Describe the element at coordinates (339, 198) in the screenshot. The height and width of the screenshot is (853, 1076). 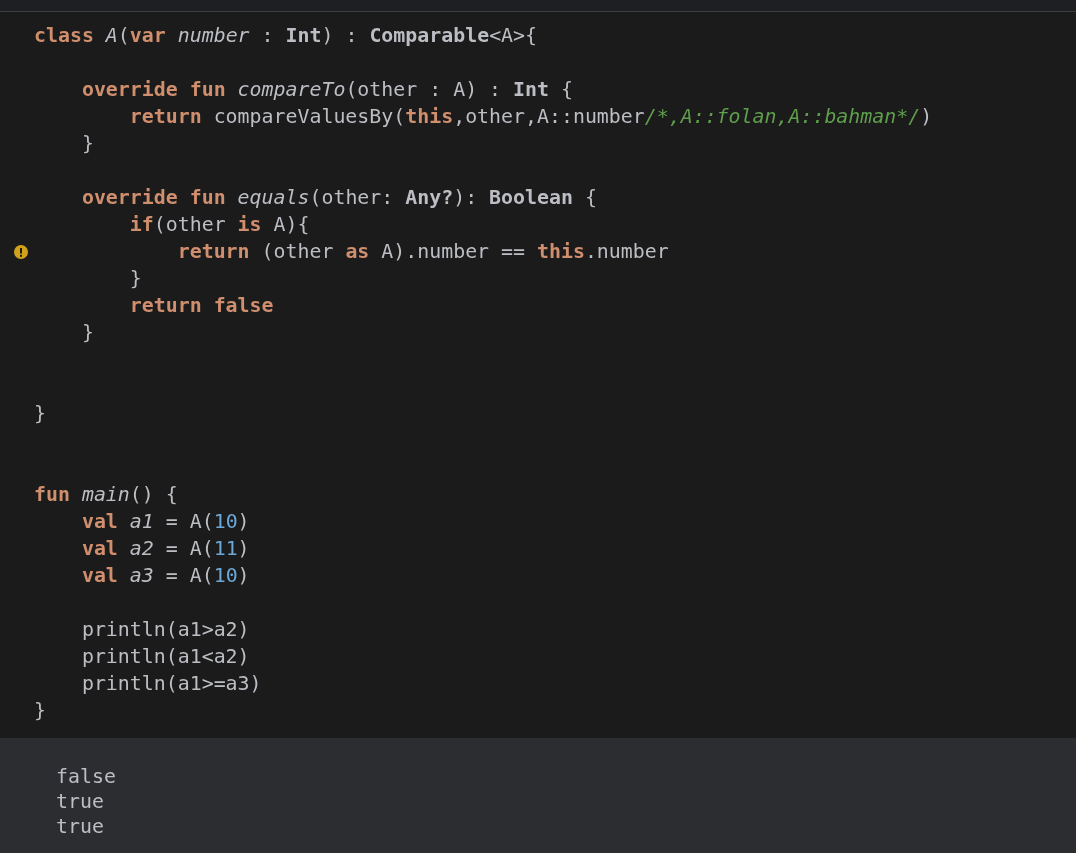
I see `code-line: override fun equals(other: Any?): Boolean {` at that location.